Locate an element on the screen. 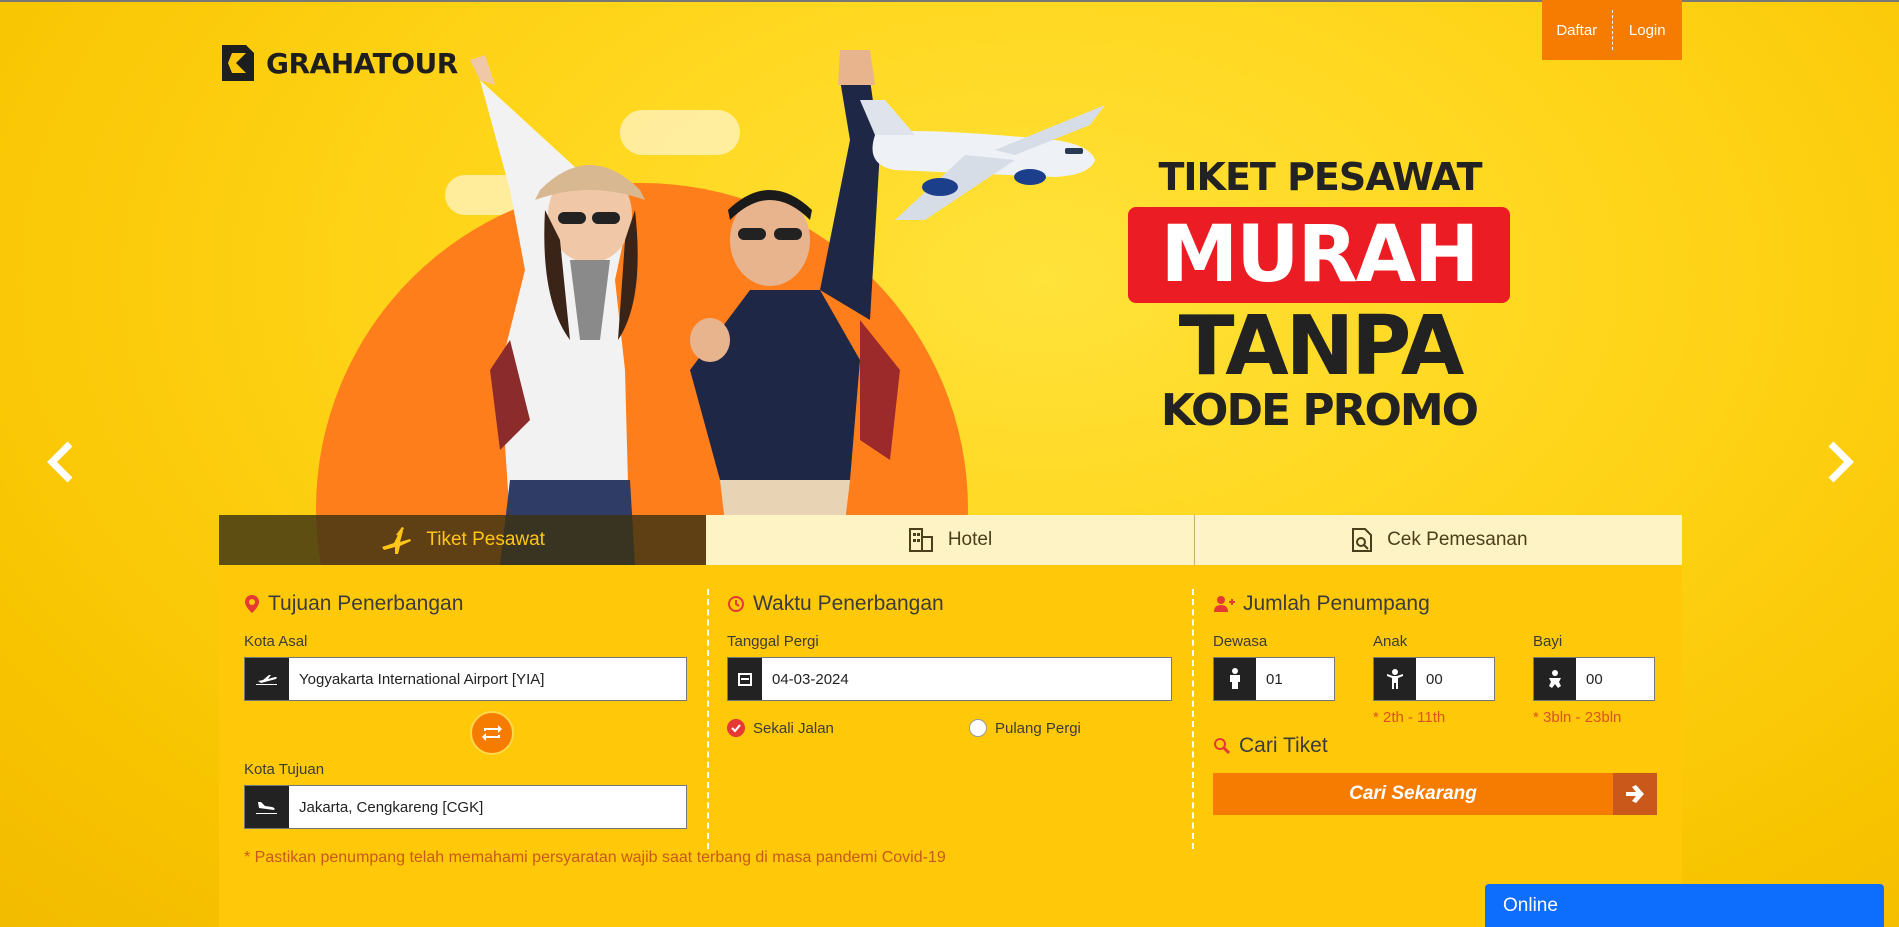 This screenshot has width=1899, height=927. infant-value: 00 is located at coordinates (1594, 679).